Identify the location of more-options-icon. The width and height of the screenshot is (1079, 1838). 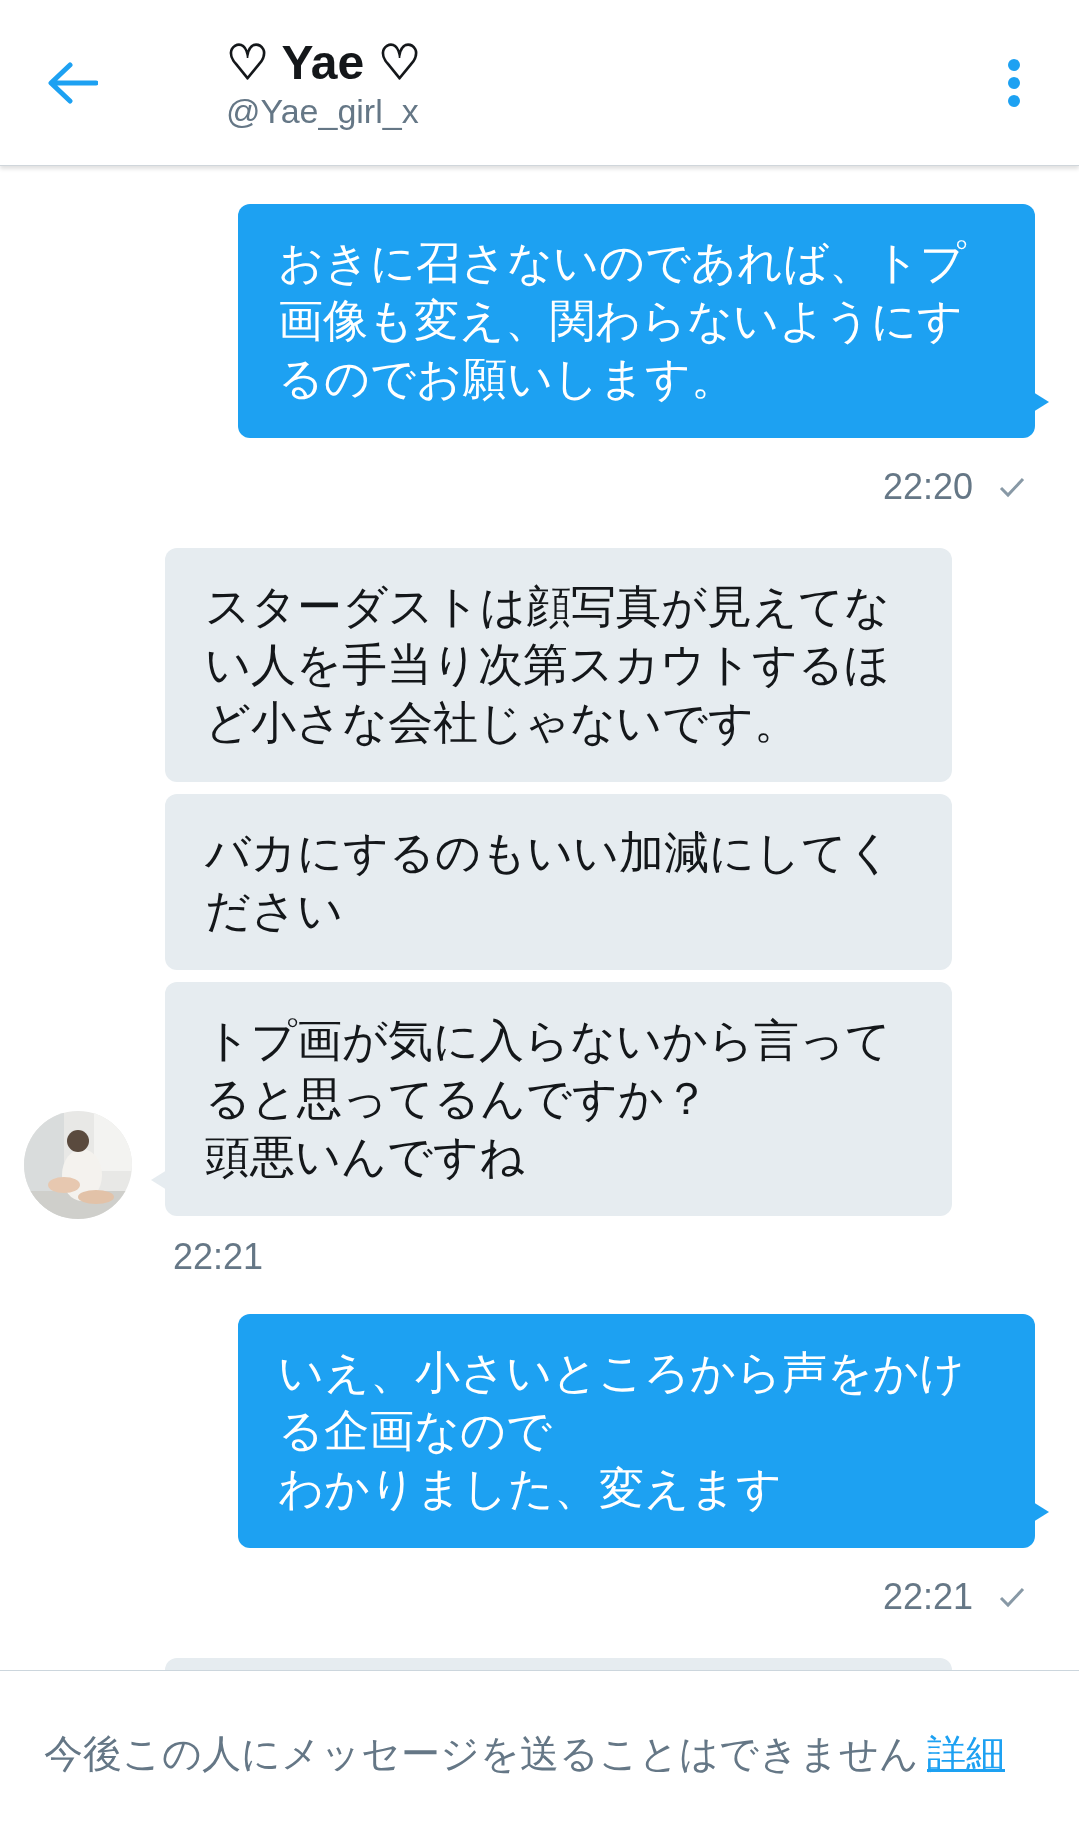
(1014, 82).